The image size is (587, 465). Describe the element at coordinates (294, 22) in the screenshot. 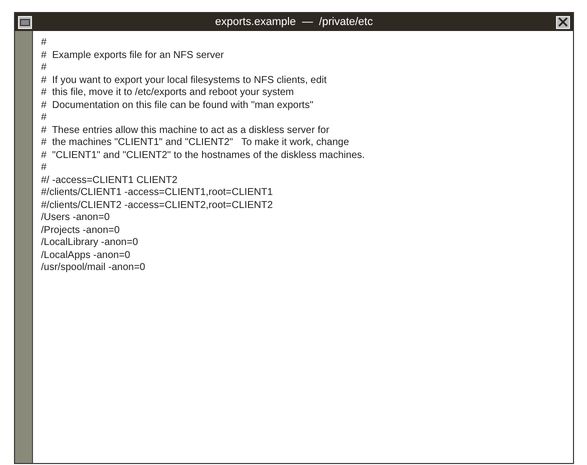

I see `window-title: exports.example — /private/etc` at that location.